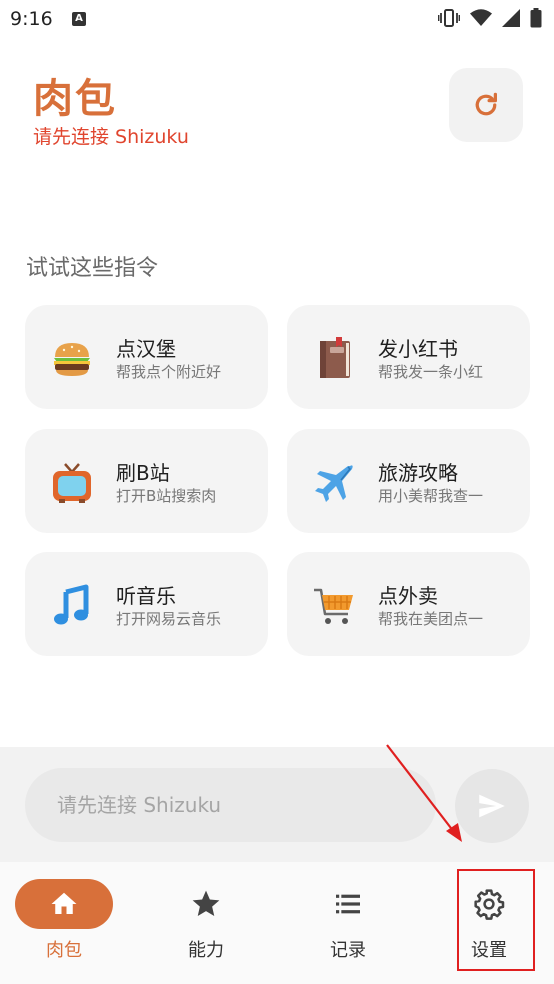 The image size is (554, 984). I want to click on airplane-icon, so click(334, 483).